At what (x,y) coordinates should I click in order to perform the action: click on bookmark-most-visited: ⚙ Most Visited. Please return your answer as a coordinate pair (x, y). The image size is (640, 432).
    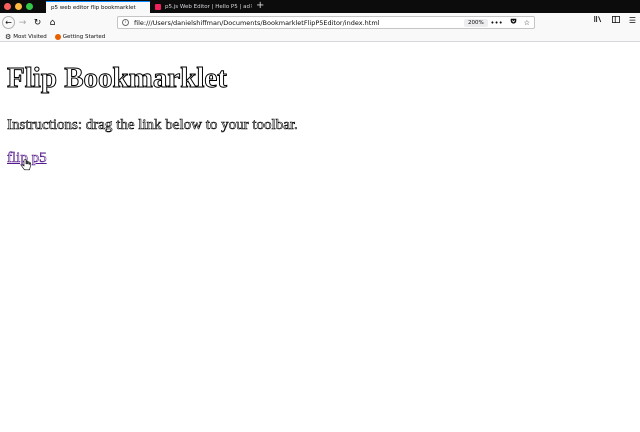
    Looking at the image, I should click on (26, 37).